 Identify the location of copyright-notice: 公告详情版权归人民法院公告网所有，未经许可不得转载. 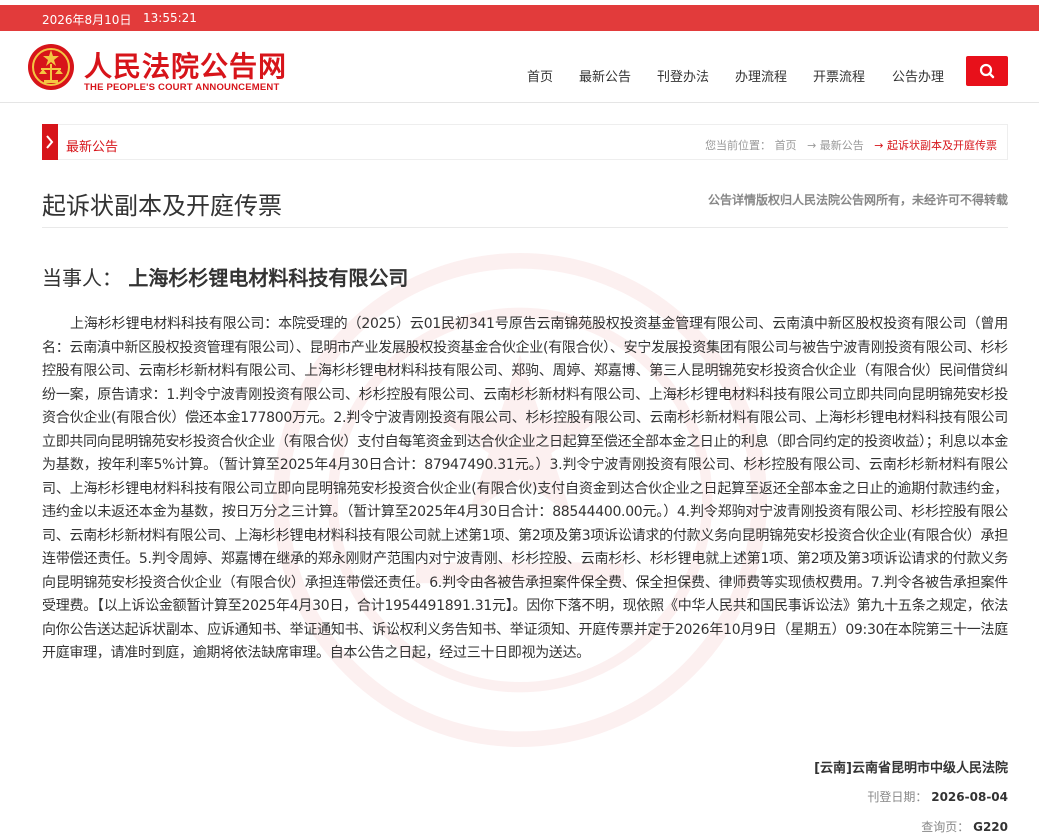
(857, 200).